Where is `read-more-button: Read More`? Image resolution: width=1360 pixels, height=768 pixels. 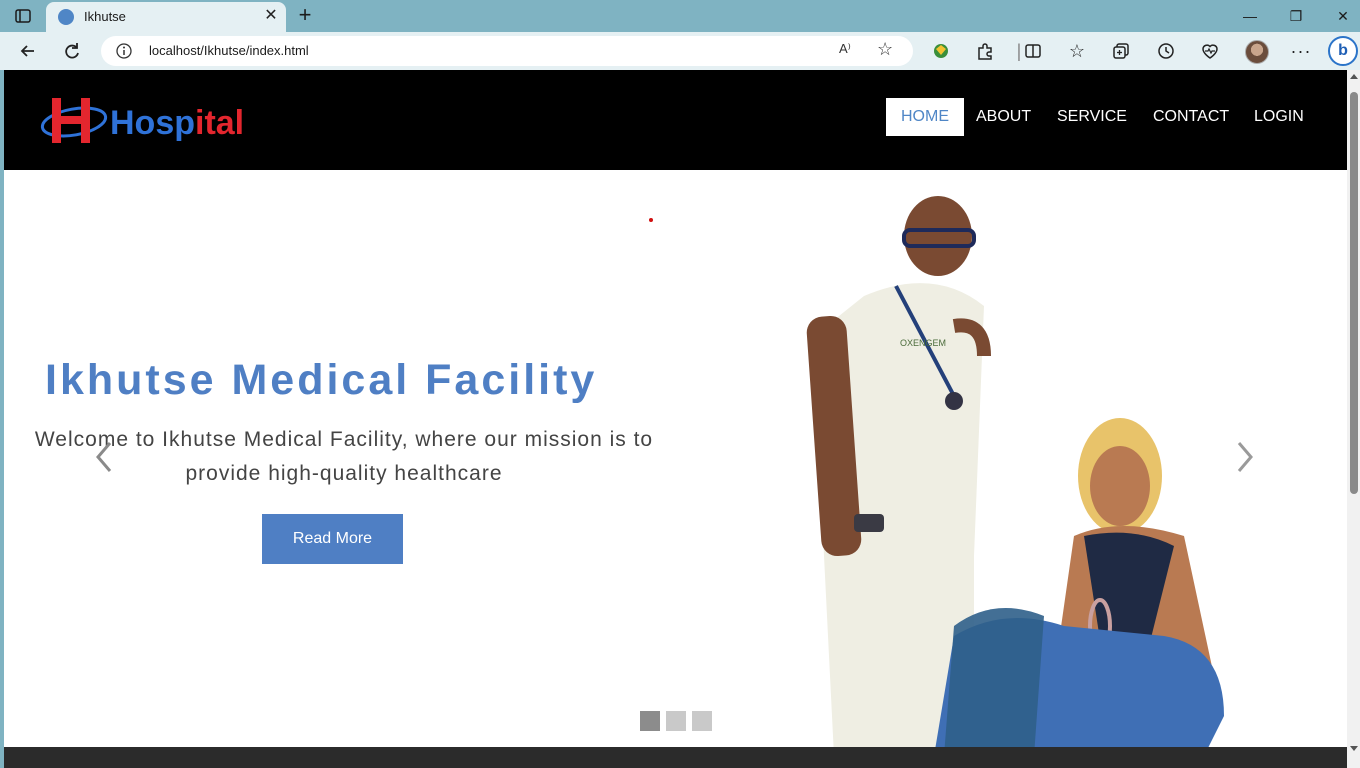 read-more-button: Read More is located at coordinates (332, 539).